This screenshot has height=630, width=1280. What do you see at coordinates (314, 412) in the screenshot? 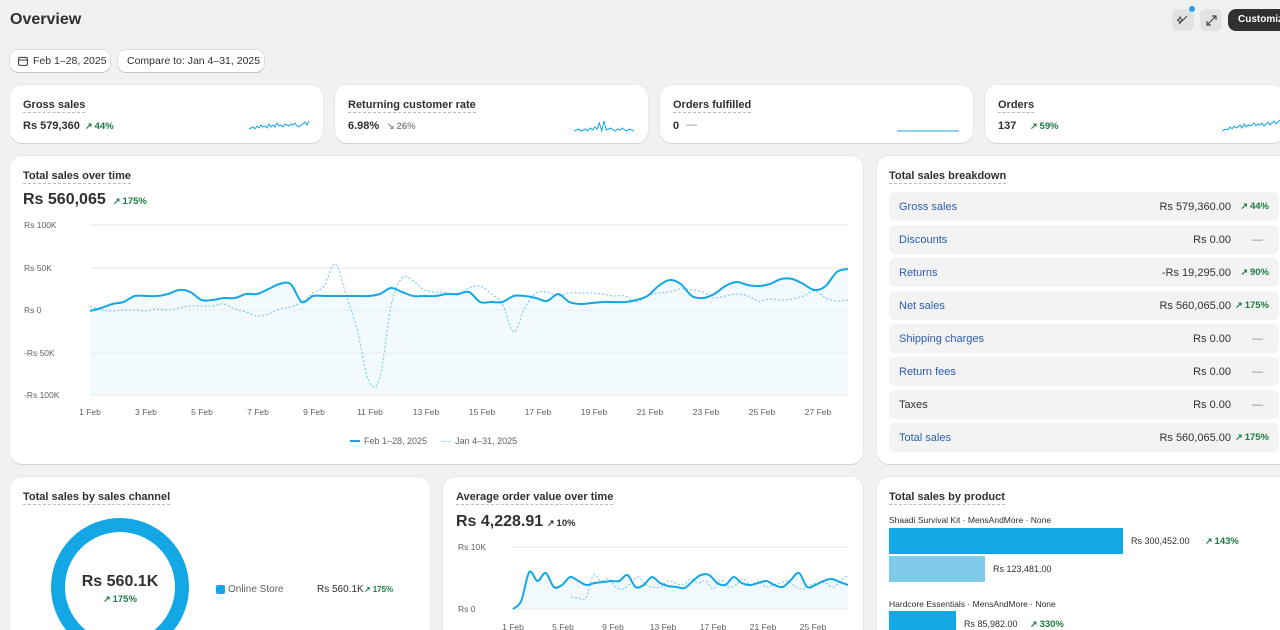
I see `x-axis-tick: 9 Feb` at bounding box center [314, 412].